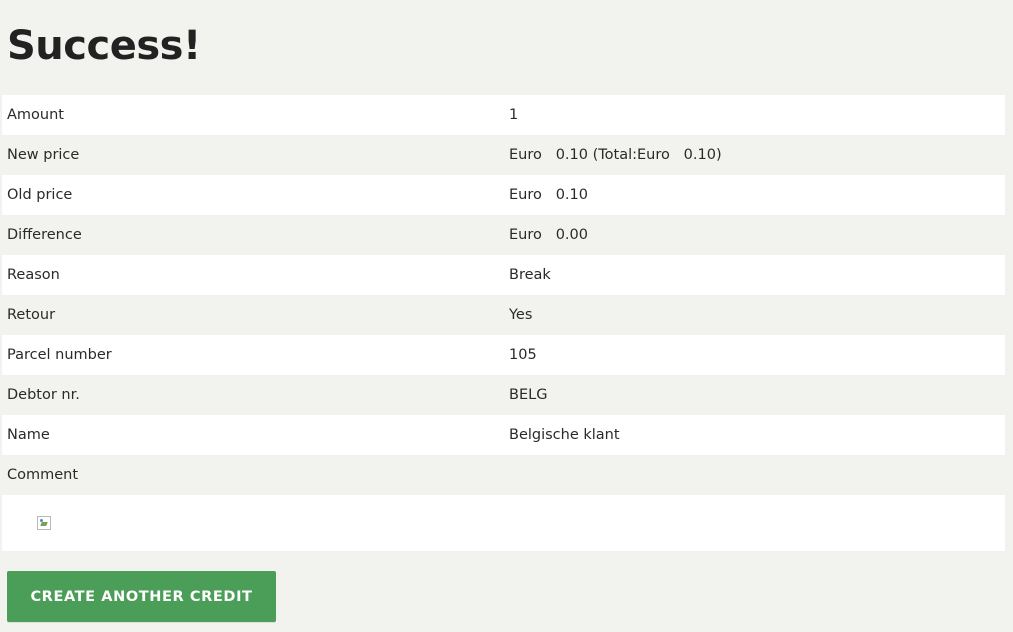 The height and width of the screenshot is (632, 1013). I want to click on detail-row-new-price: New price Euro 0.10 (Total:Euro 0.10), so click(503, 155).